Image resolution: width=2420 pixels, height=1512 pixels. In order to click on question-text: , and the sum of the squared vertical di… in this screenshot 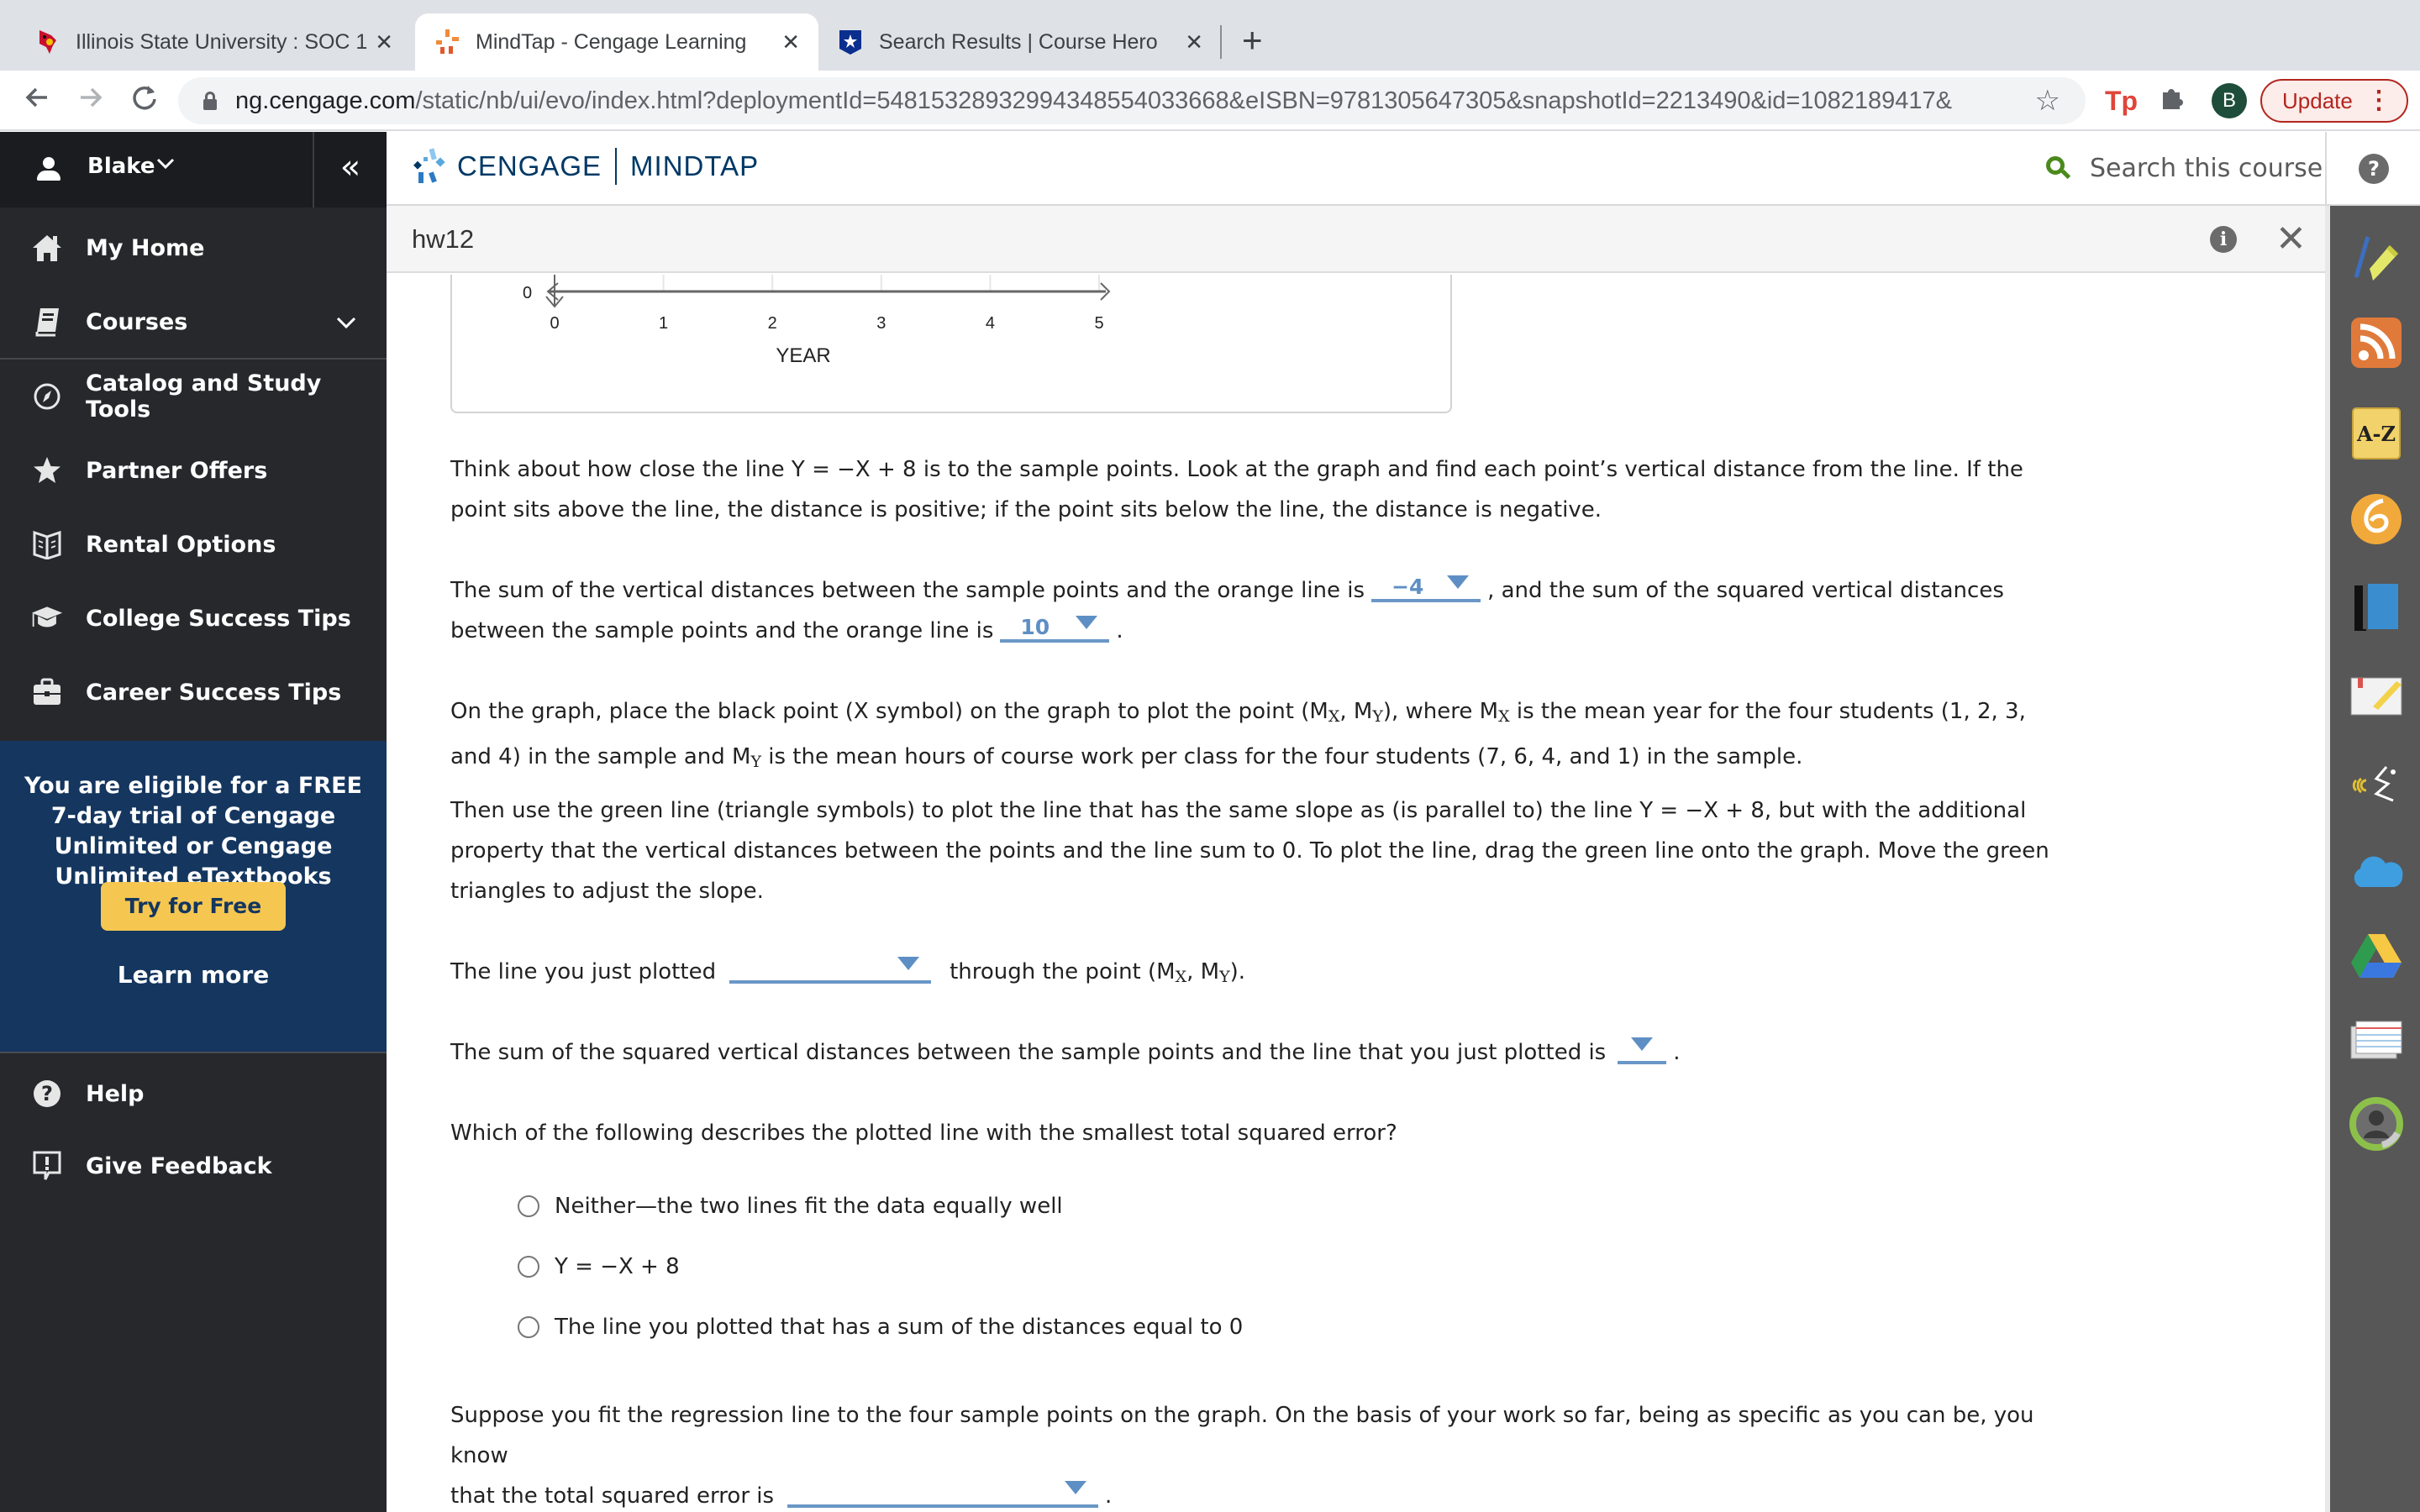, I will do `click(1745, 590)`.